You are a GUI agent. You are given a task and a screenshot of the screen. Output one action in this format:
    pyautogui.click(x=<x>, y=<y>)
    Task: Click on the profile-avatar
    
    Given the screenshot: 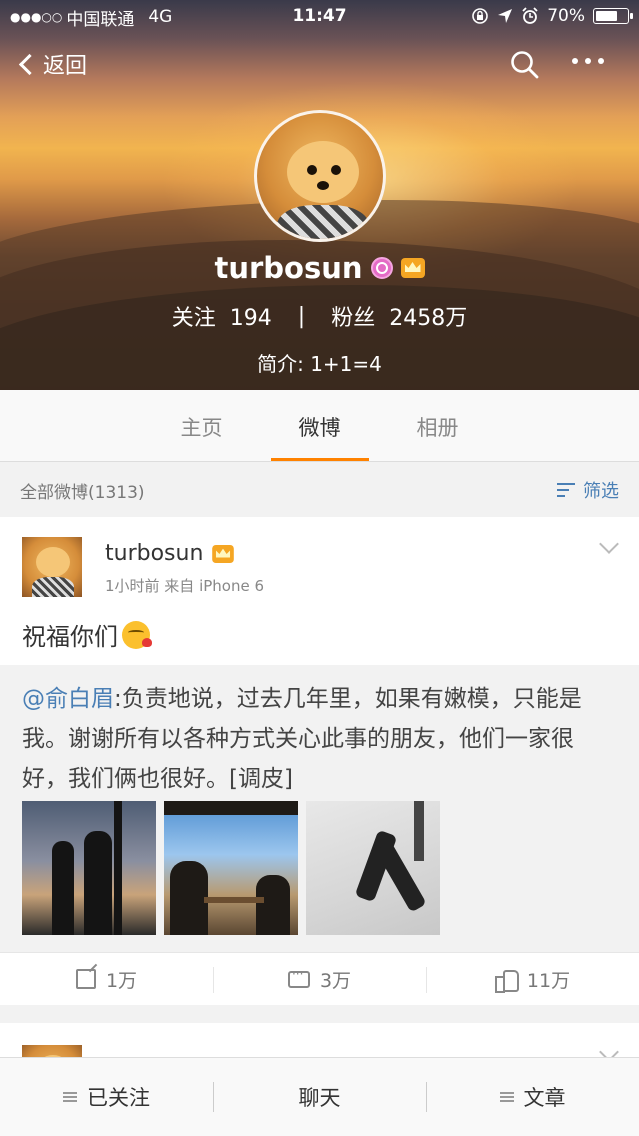 What is the action you would take?
    pyautogui.click(x=320, y=176)
    